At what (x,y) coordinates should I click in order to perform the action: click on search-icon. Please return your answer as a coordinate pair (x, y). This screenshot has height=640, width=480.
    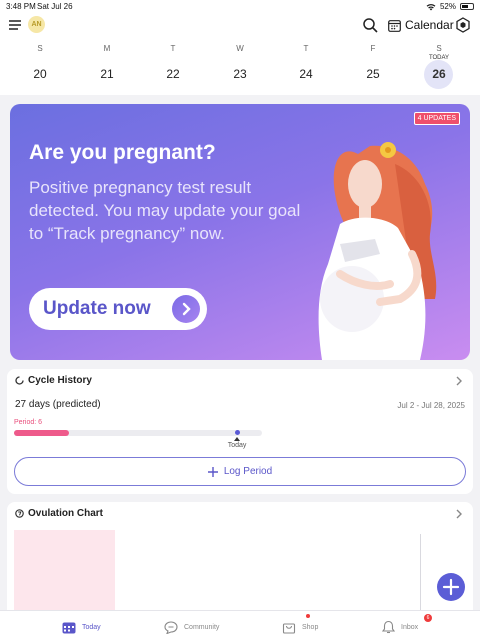
    Looking at the image, I should click on (370, 25).